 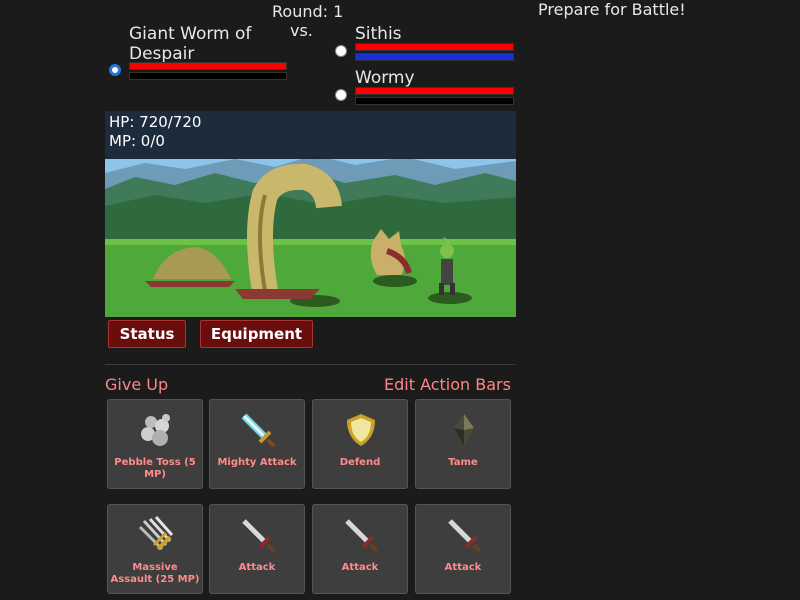 I want to click on action-pebble-toss: Pebble Toss (5 MP), so click(x=155, y=444).